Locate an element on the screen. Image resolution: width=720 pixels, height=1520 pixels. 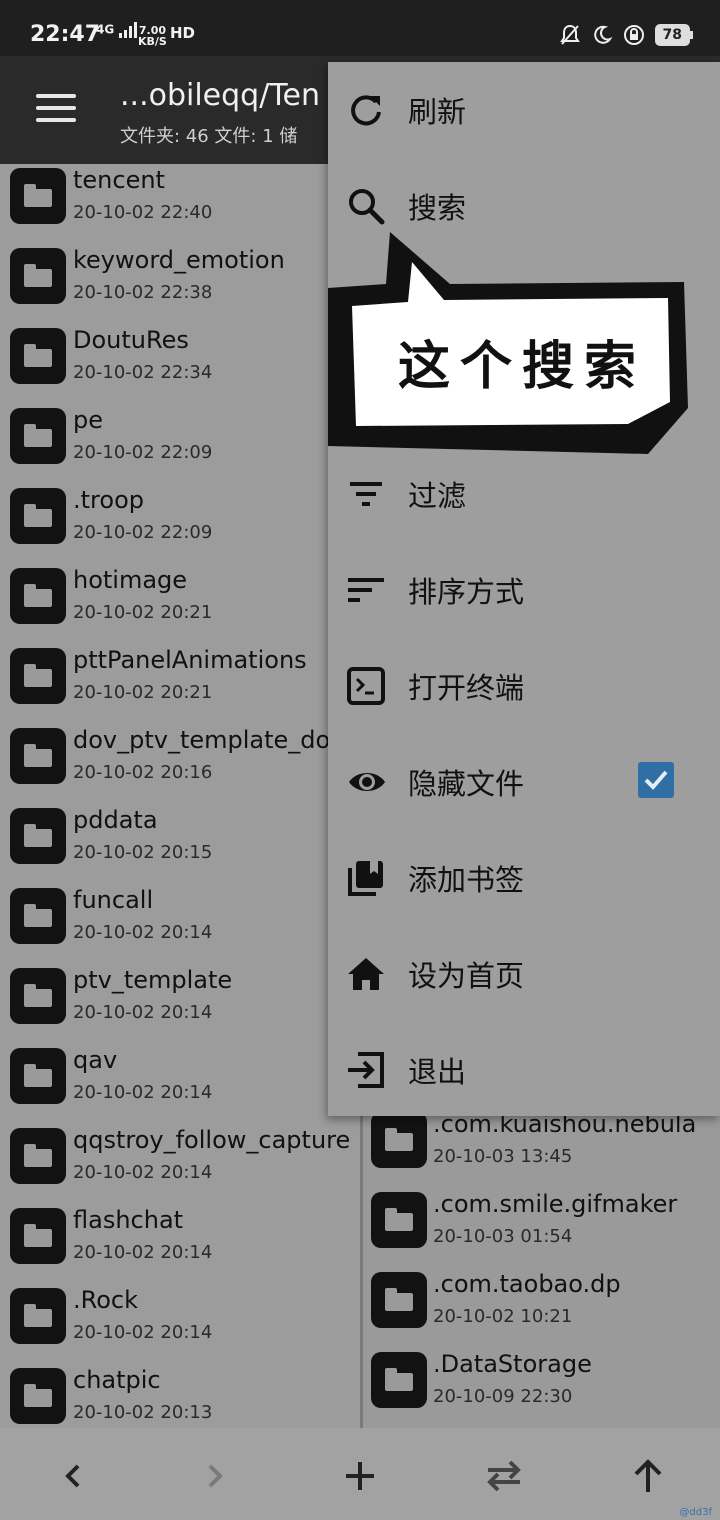
file-row: .com.kuaishou.nebula 20-10-03 13:45 is located at coordinates (541, 1148).